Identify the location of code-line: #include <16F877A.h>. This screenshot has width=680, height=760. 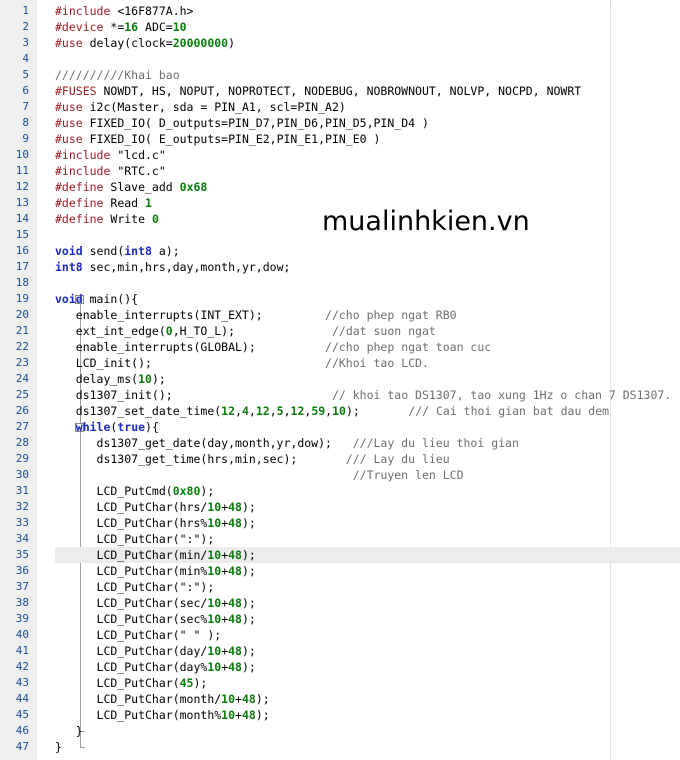
(124, 11).